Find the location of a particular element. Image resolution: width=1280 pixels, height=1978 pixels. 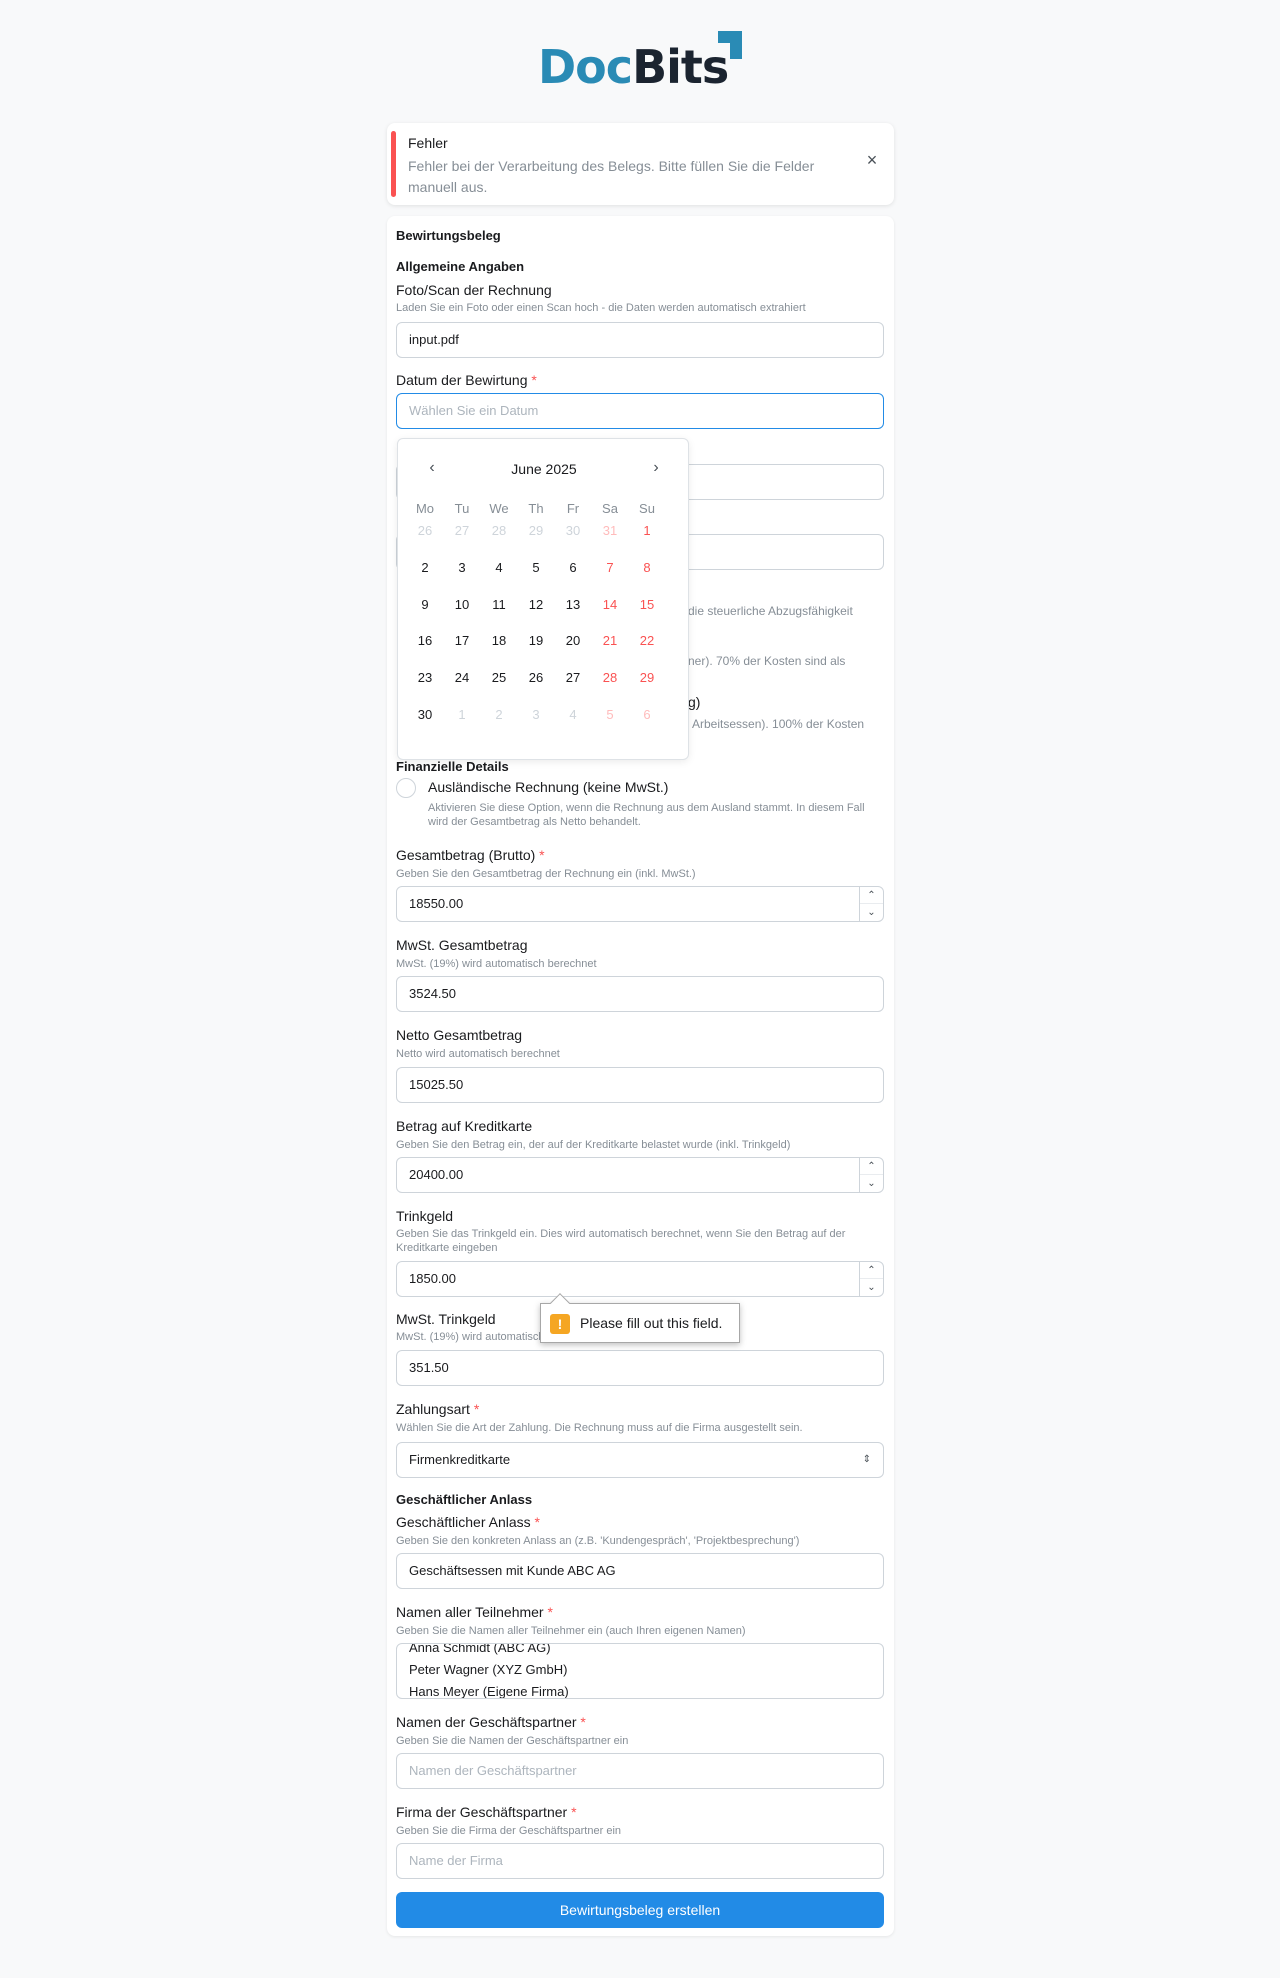

calendar-day: 15 is located at coordinates (647, 605).